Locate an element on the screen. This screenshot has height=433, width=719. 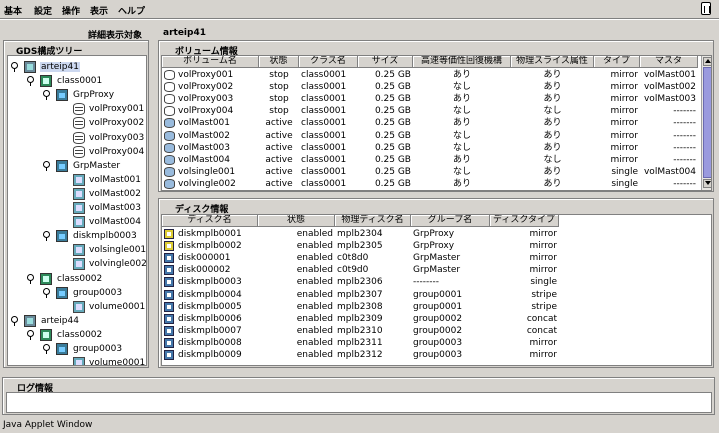
column-header: タイプ is located at coordinates (617, 62).